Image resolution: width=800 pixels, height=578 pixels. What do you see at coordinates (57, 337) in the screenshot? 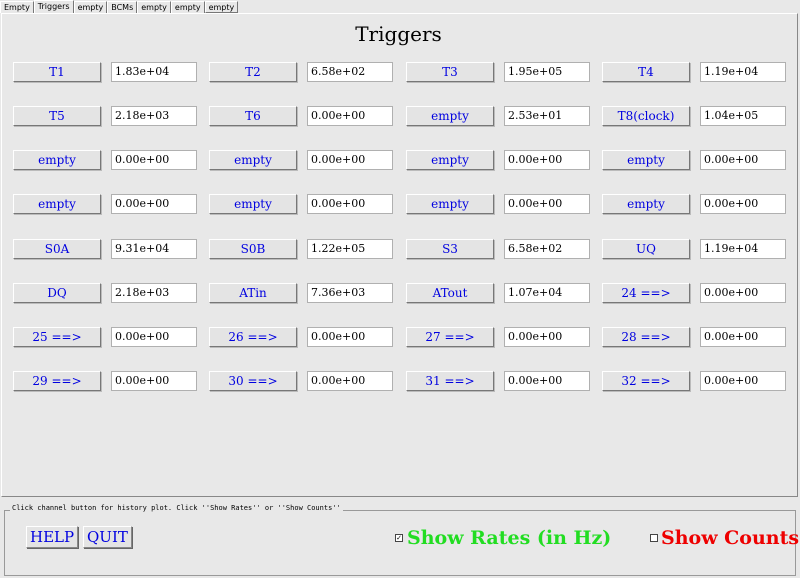
I see `channel-button: 25 ==>` at bounding box center [57, 337].